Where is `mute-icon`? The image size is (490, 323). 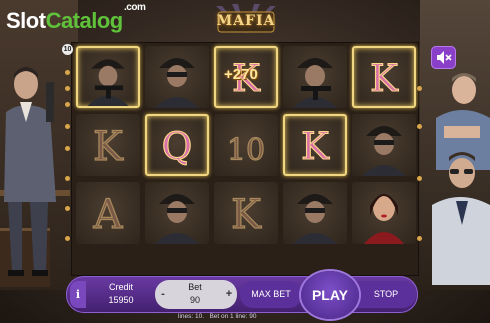 mute-icon is located at coordinates (444, 57).